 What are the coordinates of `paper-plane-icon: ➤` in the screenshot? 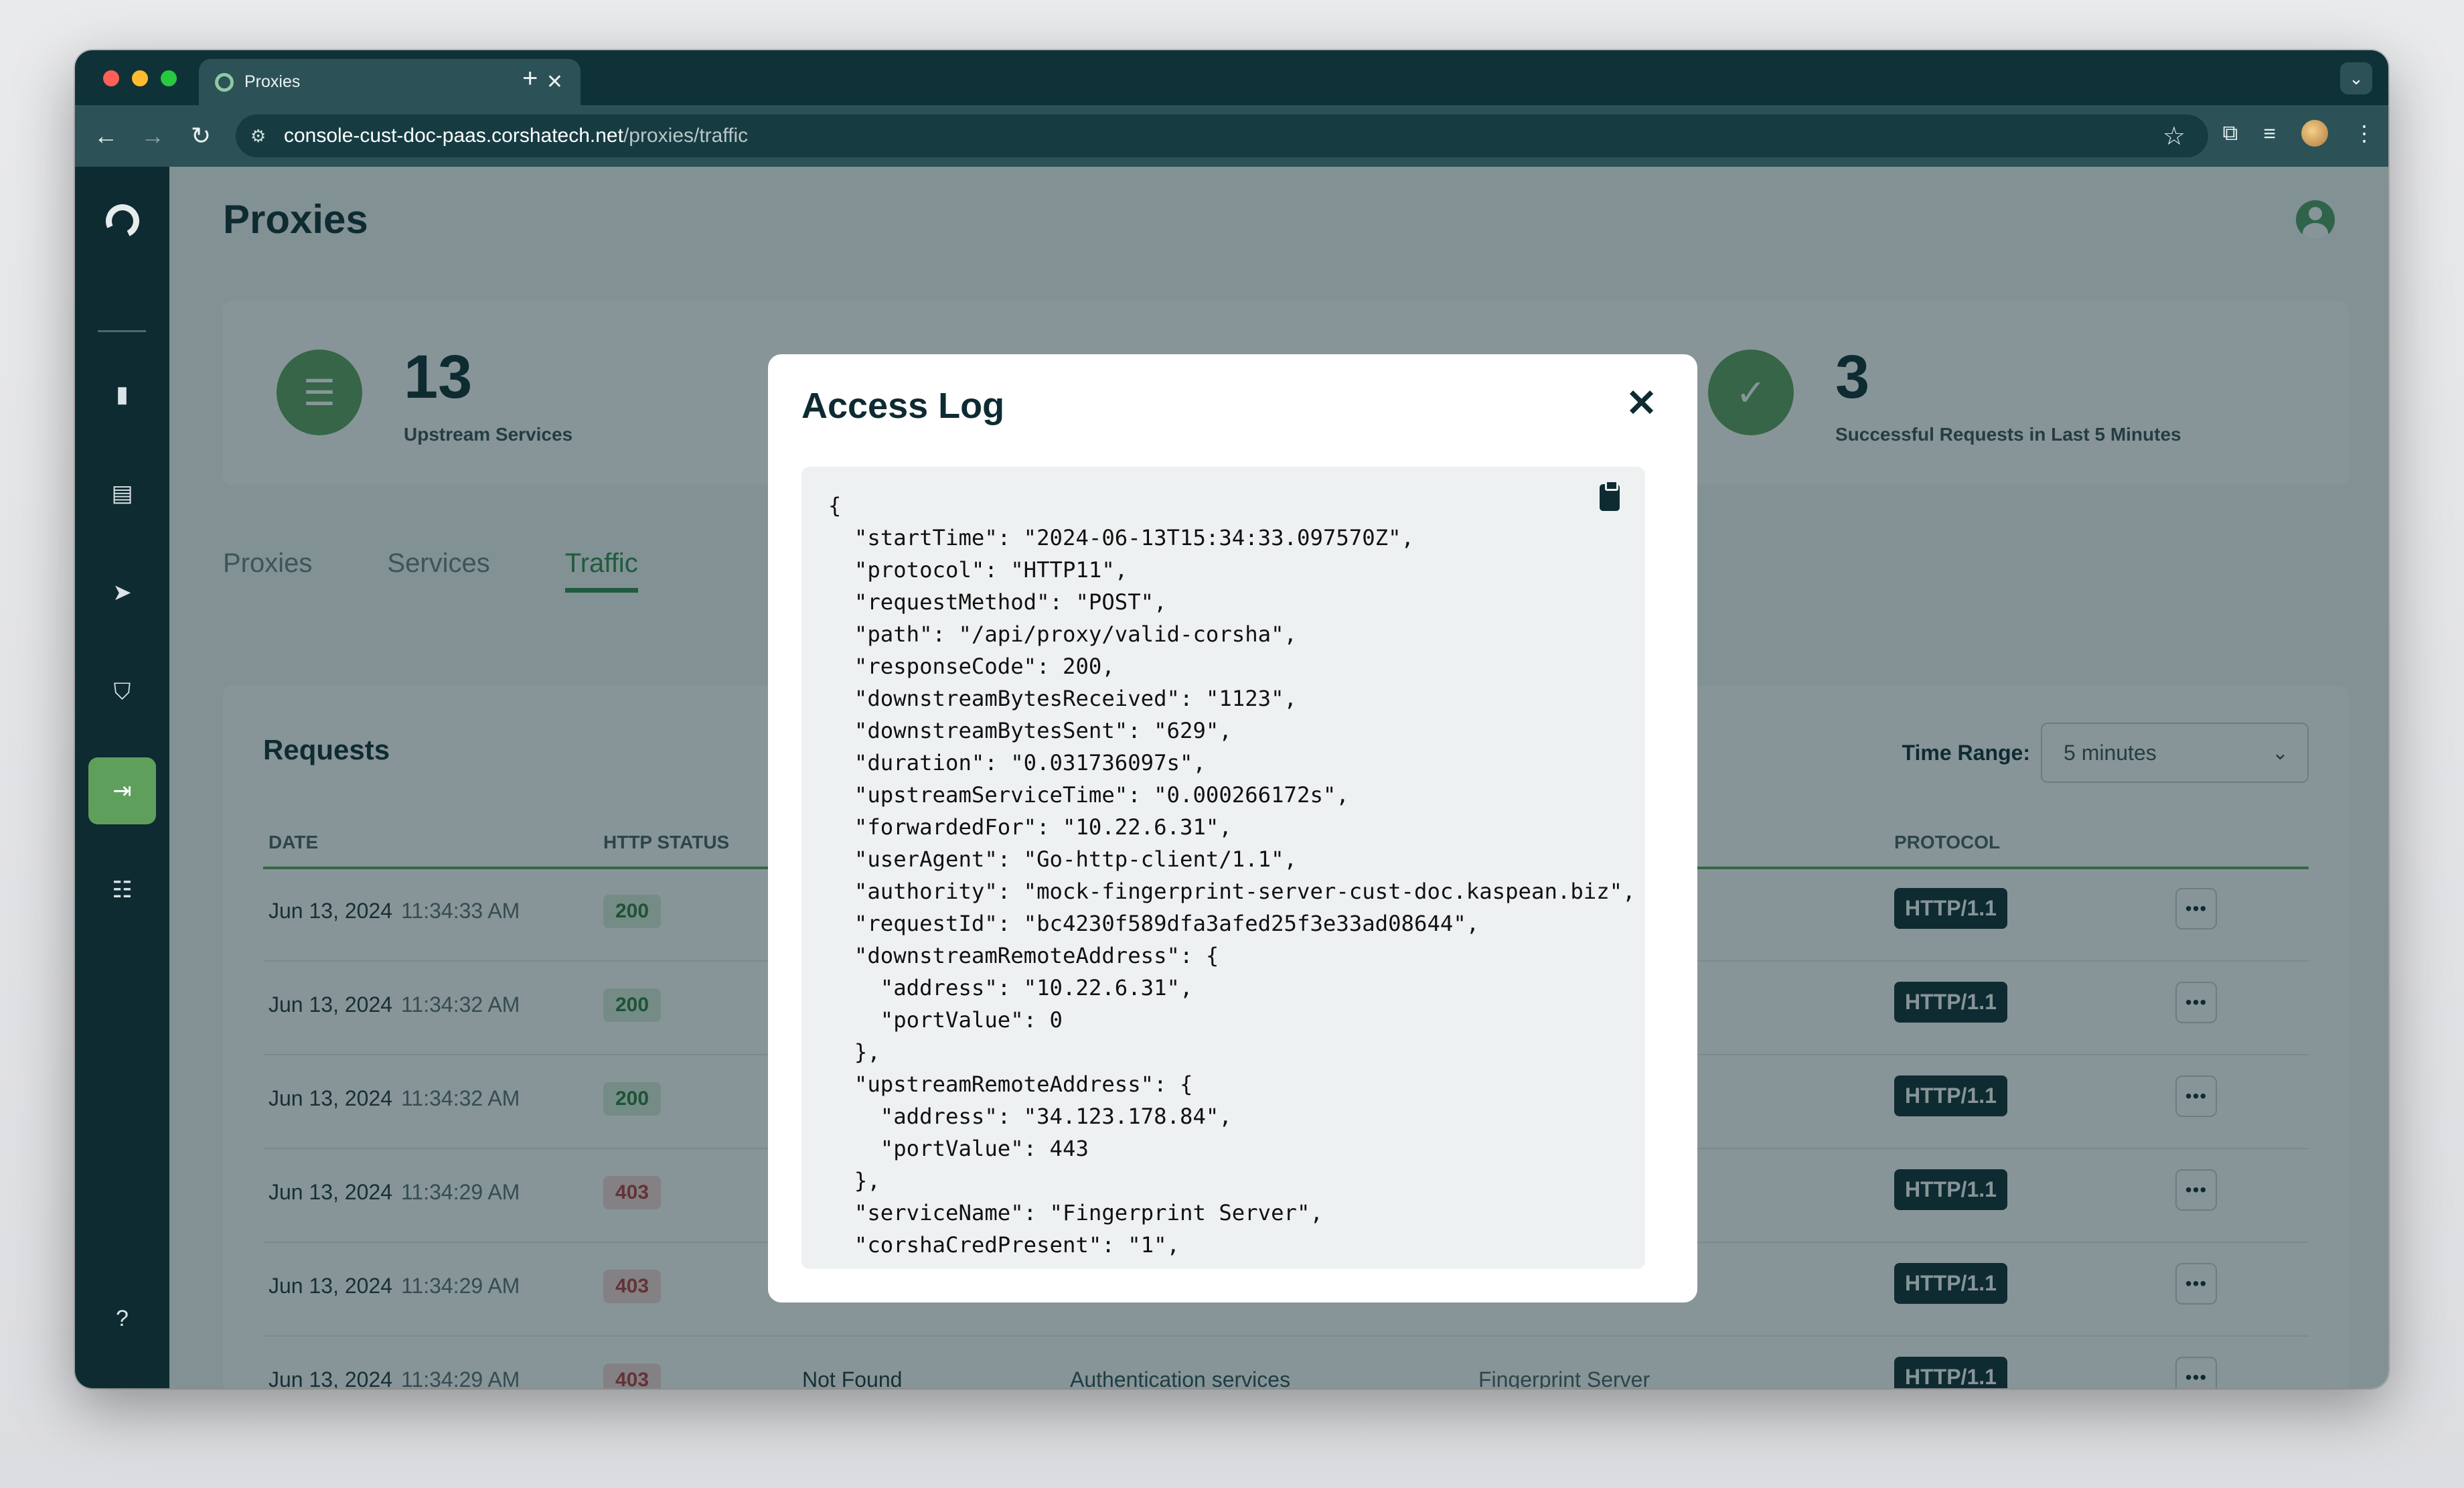 It's located at (122, 592).